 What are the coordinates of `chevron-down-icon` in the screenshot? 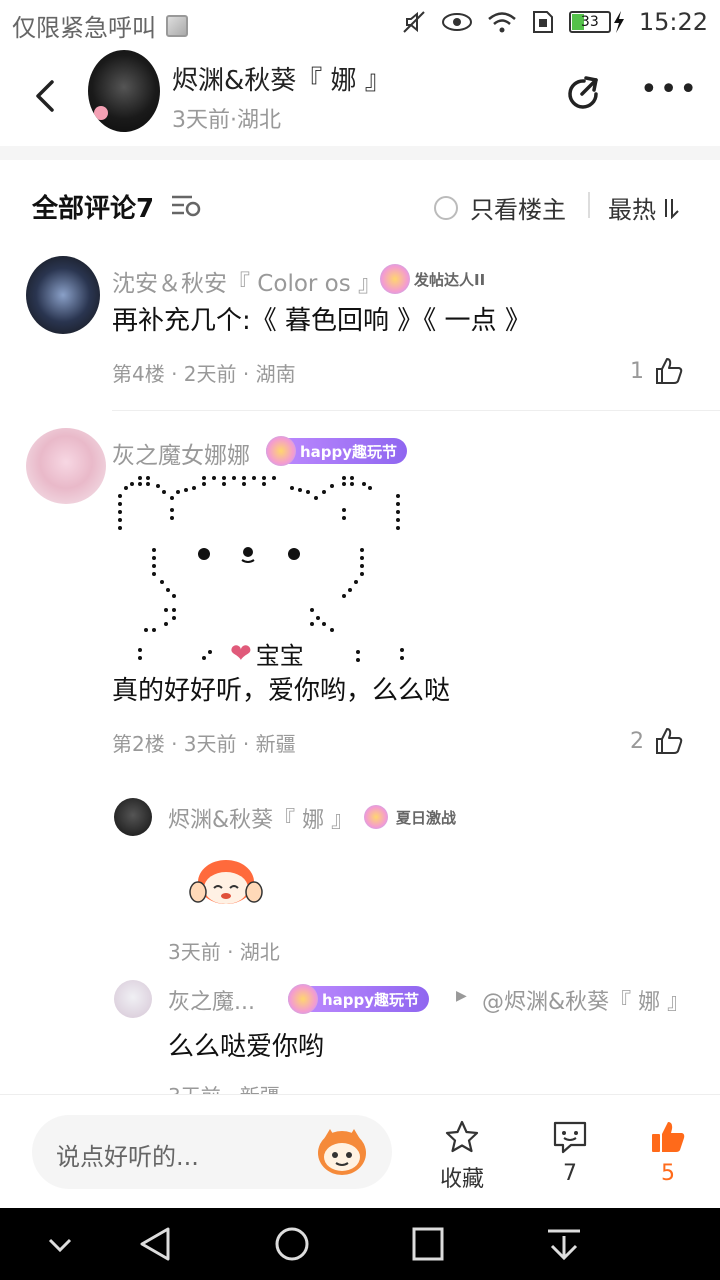 It's located at (60, 1244).